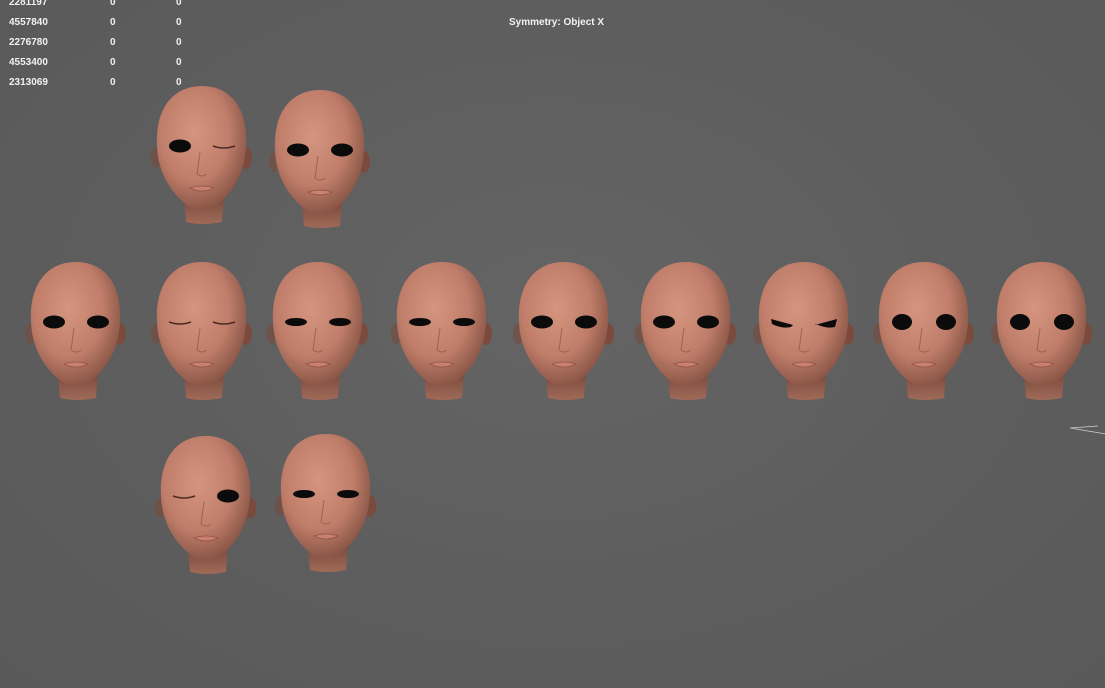 This screenshot has width=1105, height=688. What do you see at coordinates (100, 23) in the screenshot?
I see `hud-row: 4557840 0 0` at bounding box center [100, 23].